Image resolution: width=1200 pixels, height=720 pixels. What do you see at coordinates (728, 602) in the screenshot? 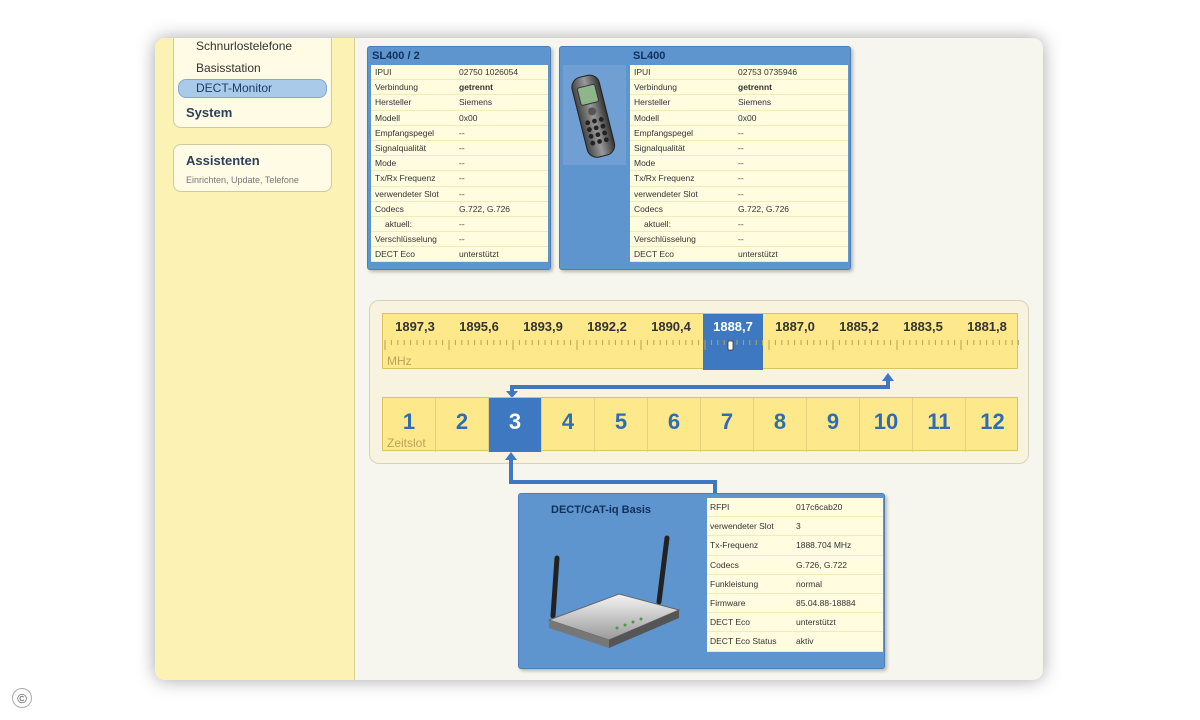
I see `info-key: Firmware` at bounding box center [728, 602].